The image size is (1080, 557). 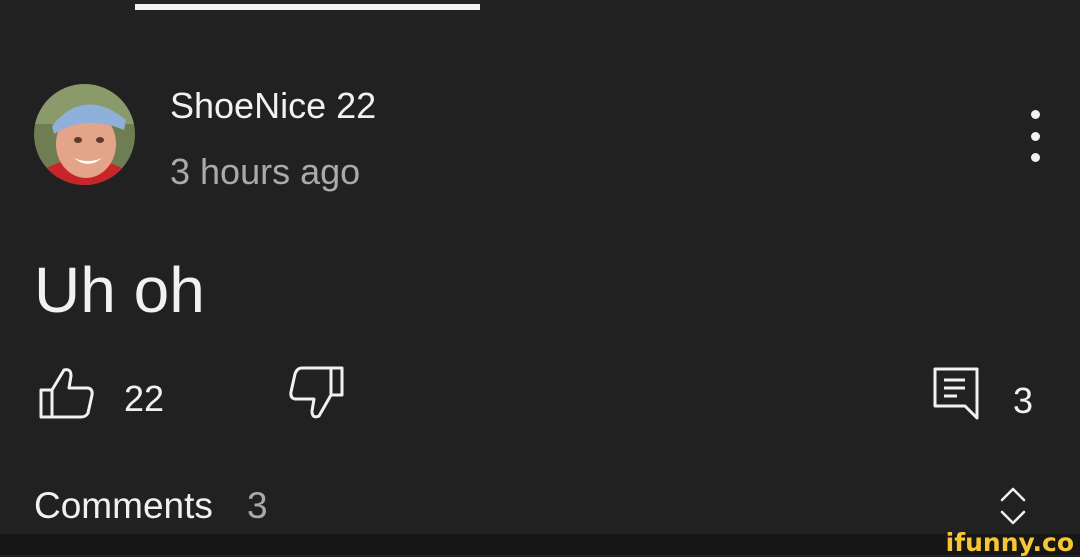 I want to click on chevron-up-down-icon, so click(x=1013, y=506).